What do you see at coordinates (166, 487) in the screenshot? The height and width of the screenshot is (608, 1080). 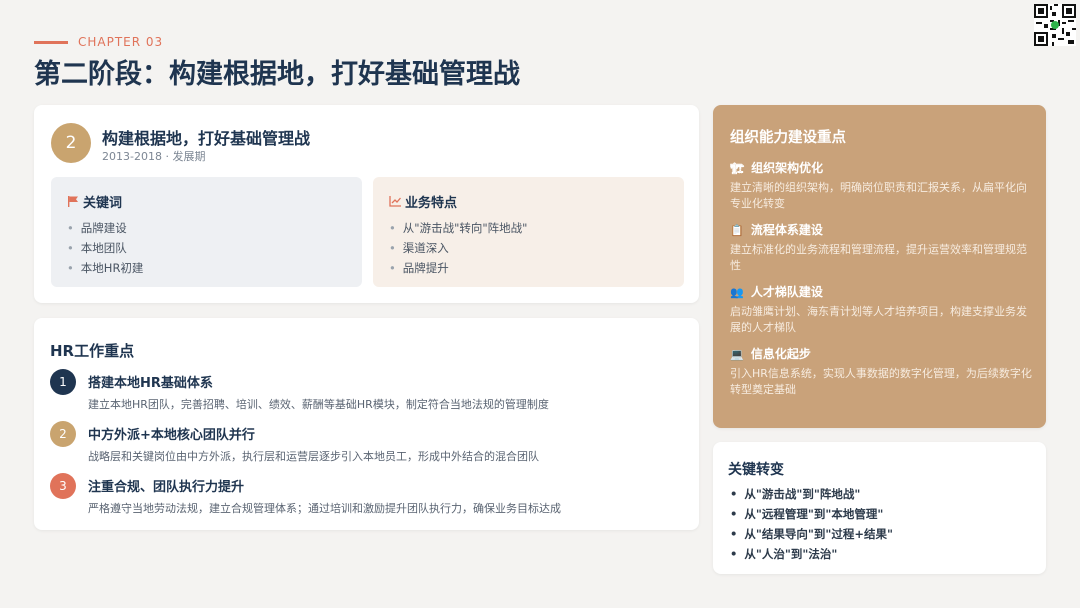 I see `hr-item-title: 注重合规、团队执行力提升` at bounding box center [166, 487].